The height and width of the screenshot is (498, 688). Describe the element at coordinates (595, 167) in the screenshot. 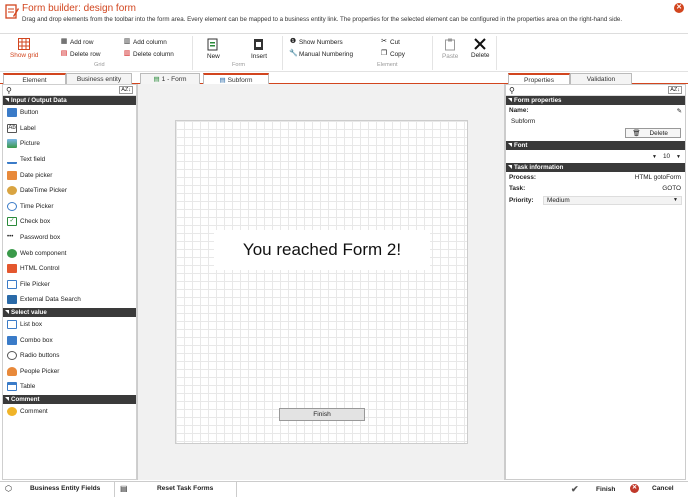

I see `task-information-header: Task information` at that location.